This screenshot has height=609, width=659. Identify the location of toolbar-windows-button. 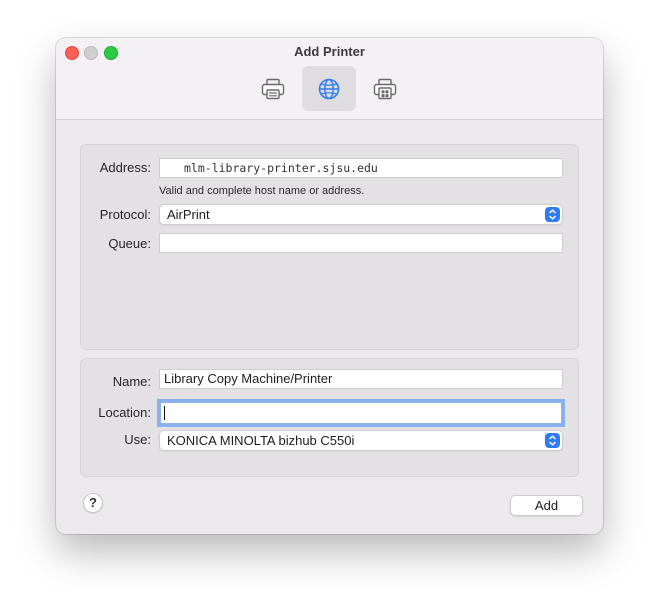
(385, 88).